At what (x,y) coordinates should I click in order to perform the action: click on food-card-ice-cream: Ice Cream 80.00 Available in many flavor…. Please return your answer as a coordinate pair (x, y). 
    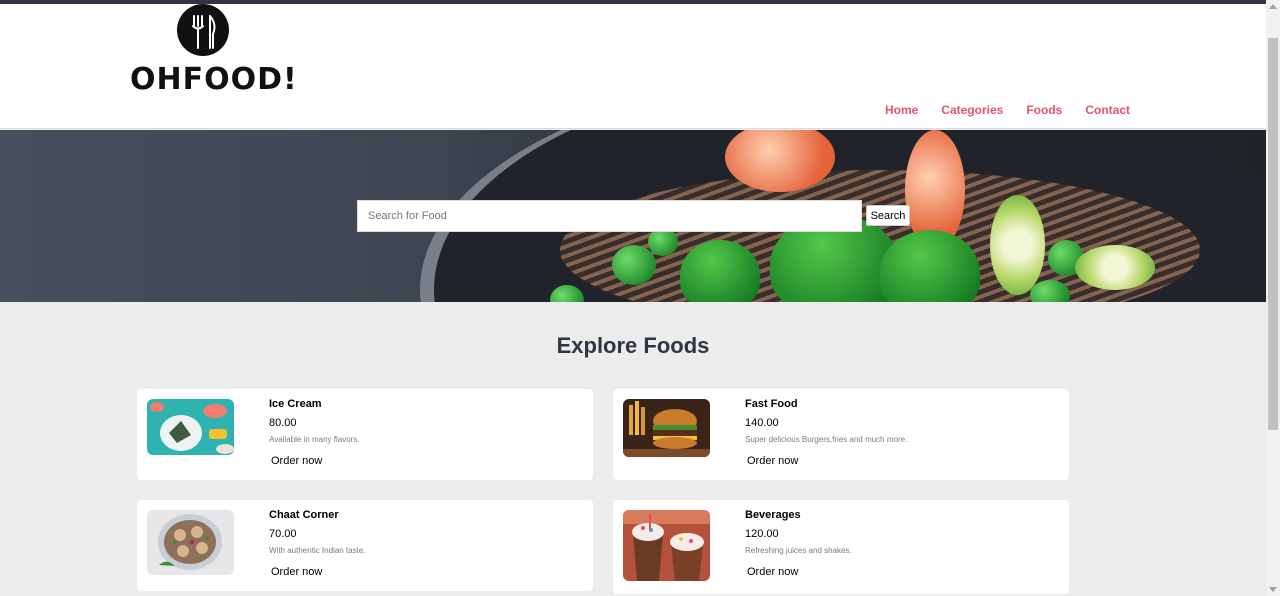
    Looking at the image, I should click on (365, 434).